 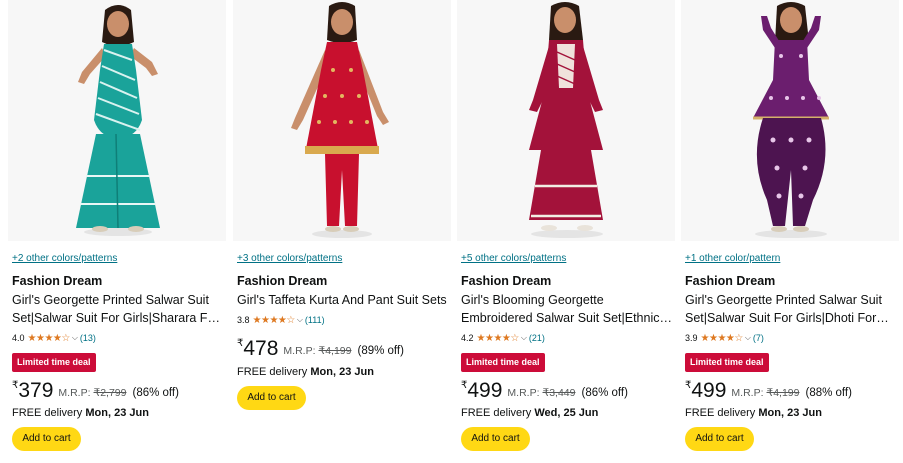 I want to click on girl-in-teal-sharara-illustration, so click(x=117, y=120).